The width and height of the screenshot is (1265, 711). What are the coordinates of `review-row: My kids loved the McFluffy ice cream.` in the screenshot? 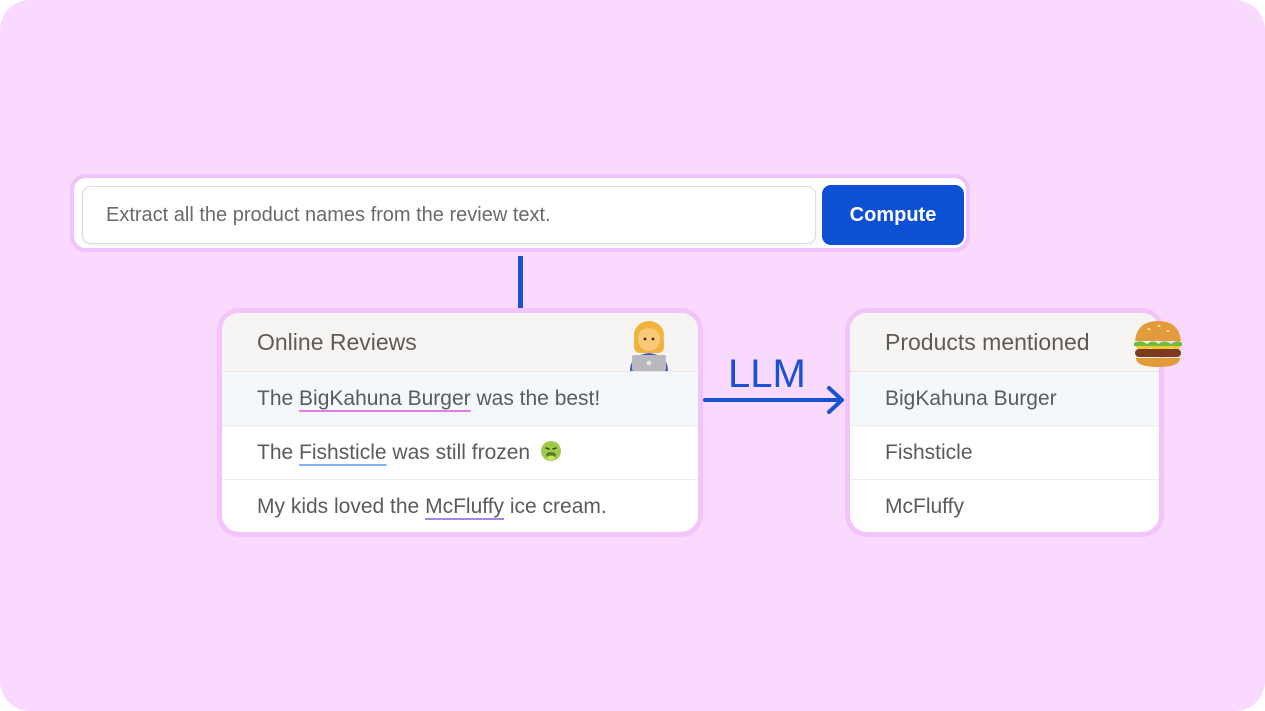 It's located at (460, 506).